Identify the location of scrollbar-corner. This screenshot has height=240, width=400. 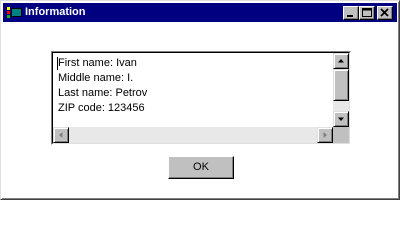
(341, 135).